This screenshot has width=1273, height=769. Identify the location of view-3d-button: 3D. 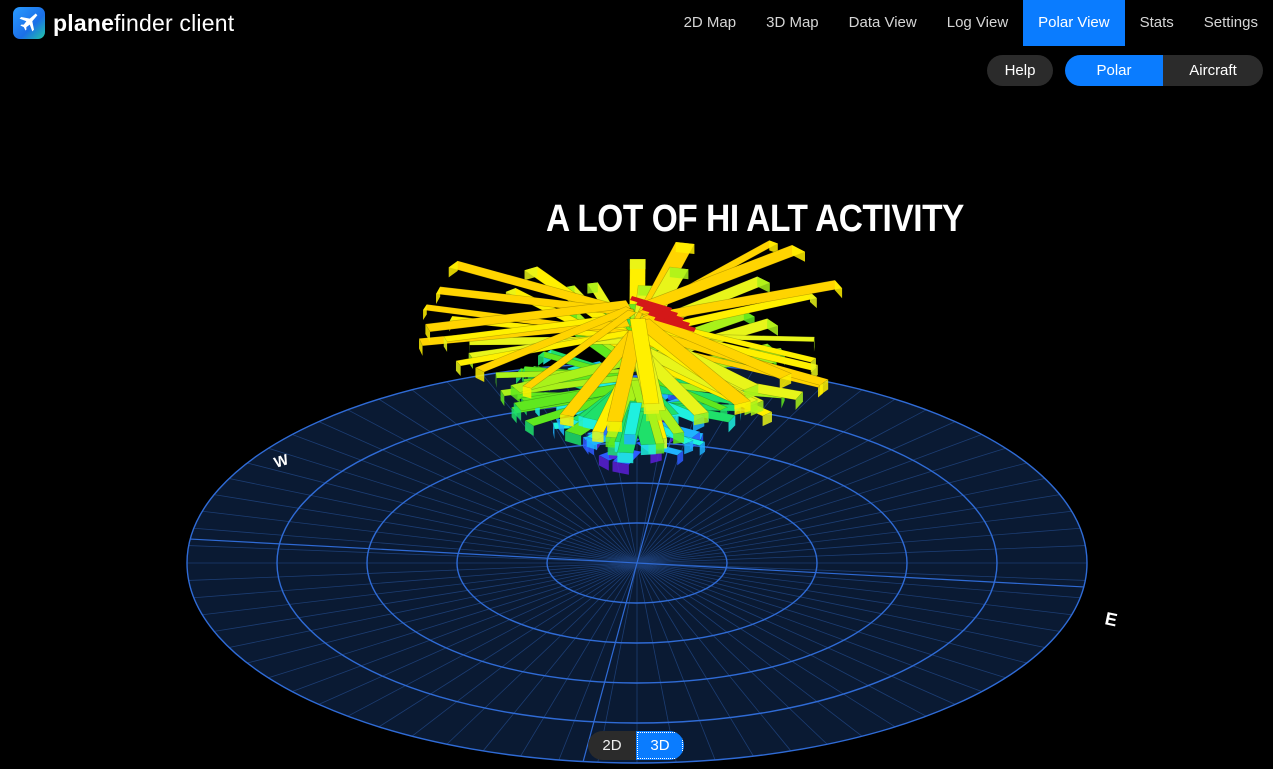
(660, 745).